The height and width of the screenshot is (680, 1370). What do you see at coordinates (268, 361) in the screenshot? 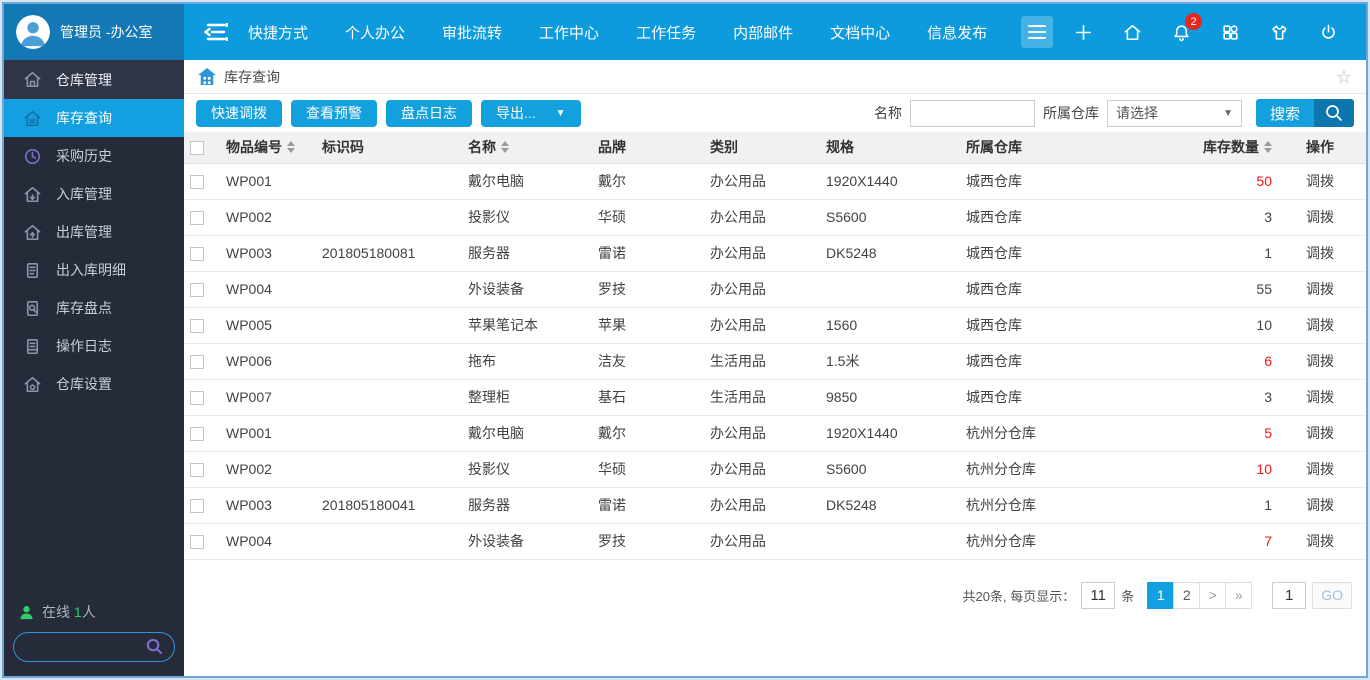
I see `cell-item-no: WP006` at bounding box center [268, 361].